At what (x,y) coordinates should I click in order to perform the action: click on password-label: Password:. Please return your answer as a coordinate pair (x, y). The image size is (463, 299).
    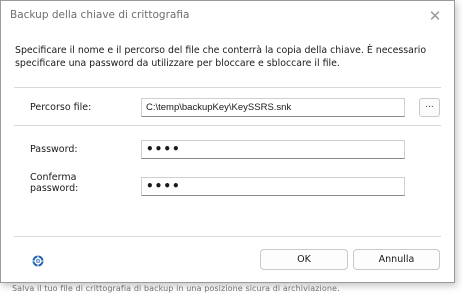
    Looking at the image, I should click on (54, 149).